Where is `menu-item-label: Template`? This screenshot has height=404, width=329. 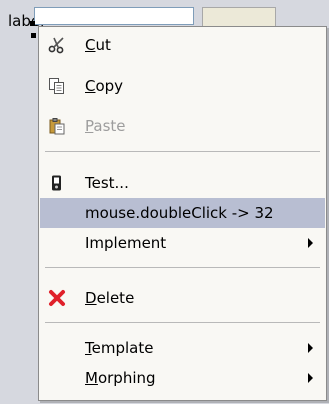 menu-item-label: Template is located at coordinates (119, 348).